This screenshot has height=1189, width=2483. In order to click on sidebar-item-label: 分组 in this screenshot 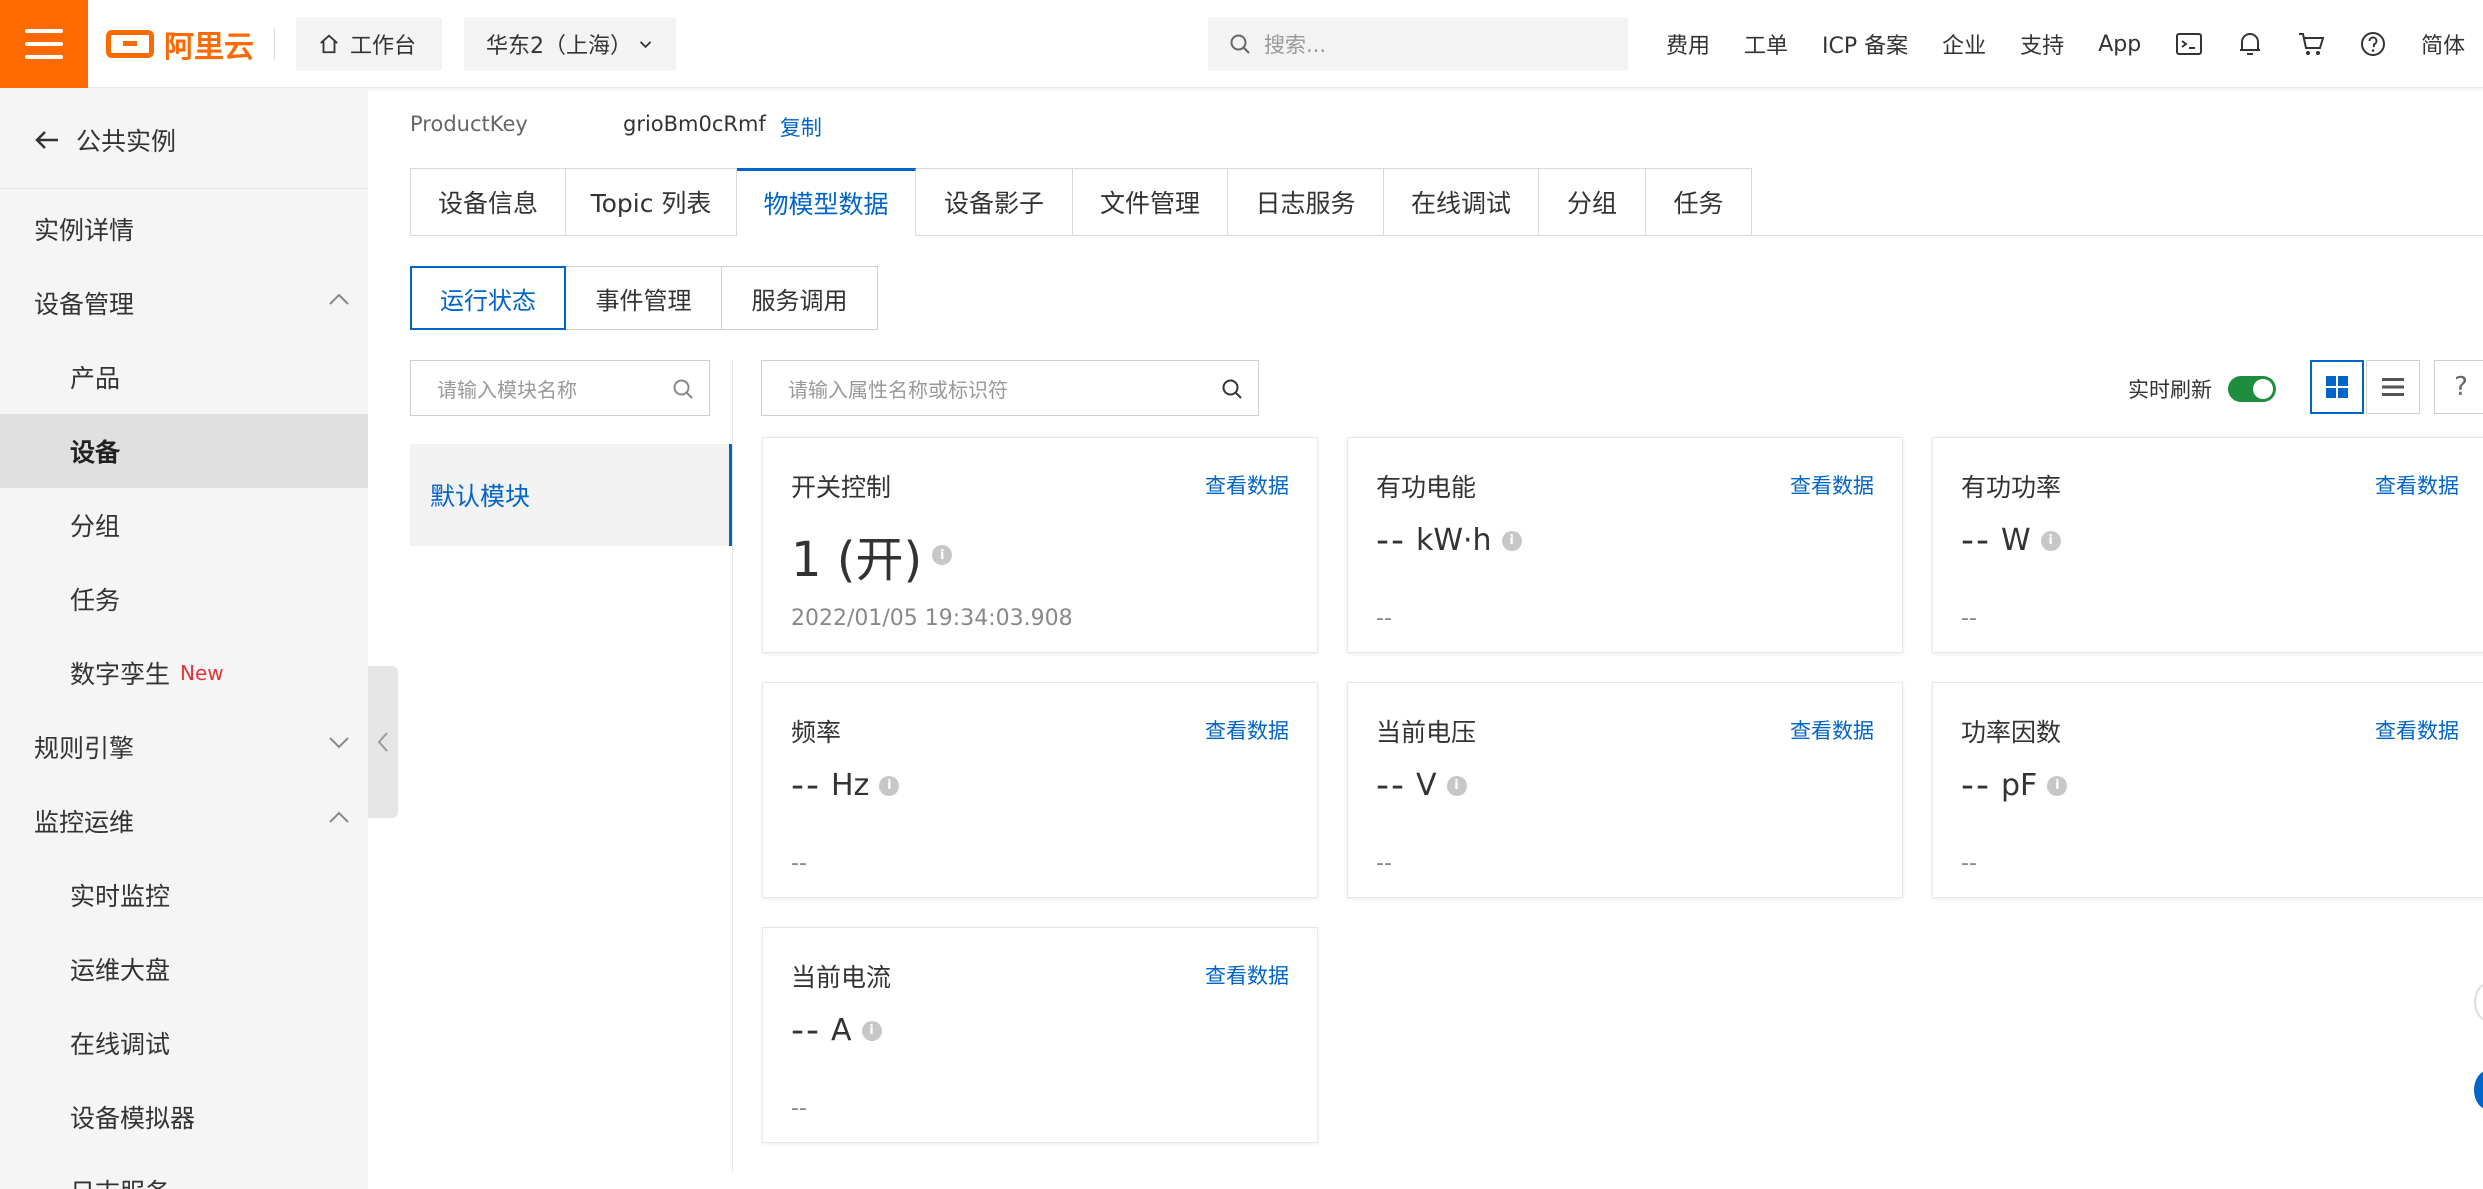, I will do `click(95, 526)`.